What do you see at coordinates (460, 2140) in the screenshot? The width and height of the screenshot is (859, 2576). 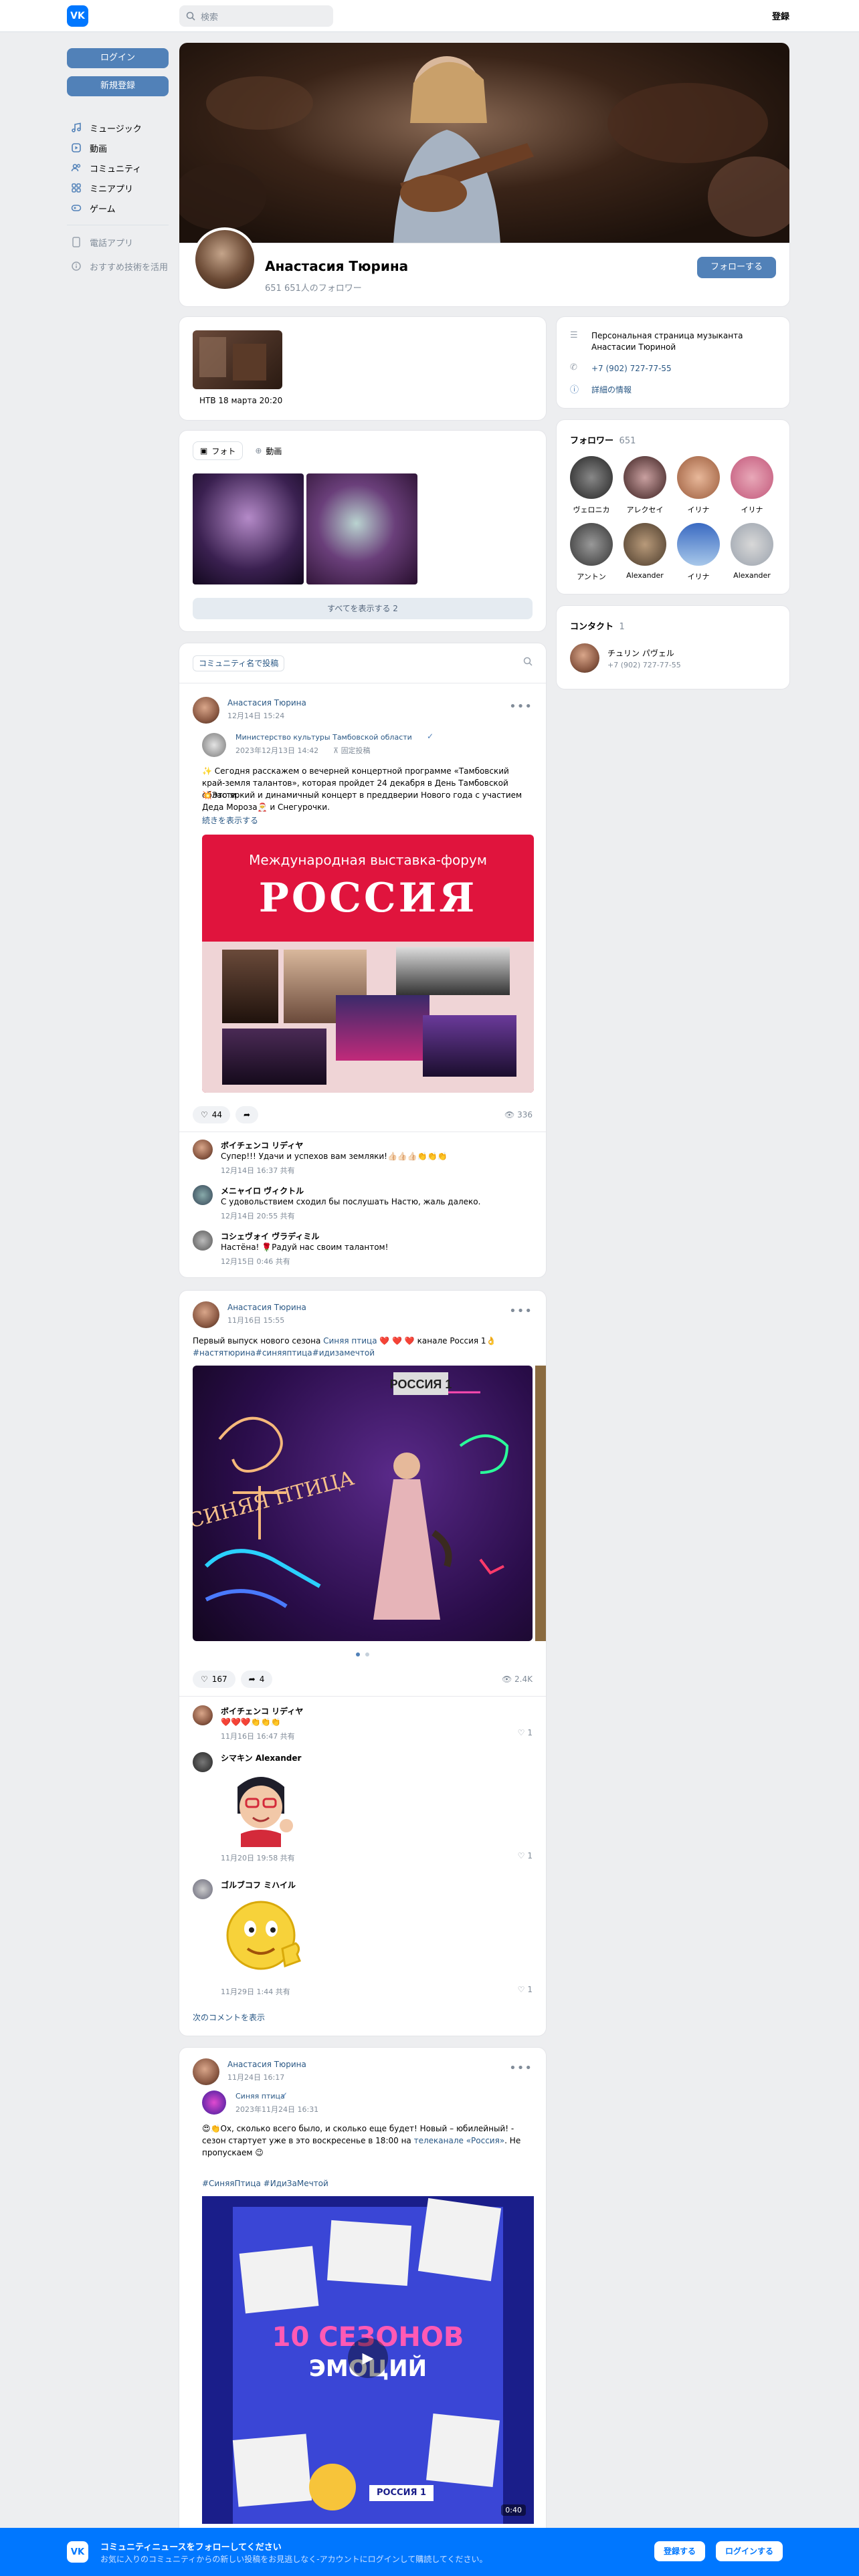 I see `post-link: телеканале «Россия»` at bounding box center [460, 2140].